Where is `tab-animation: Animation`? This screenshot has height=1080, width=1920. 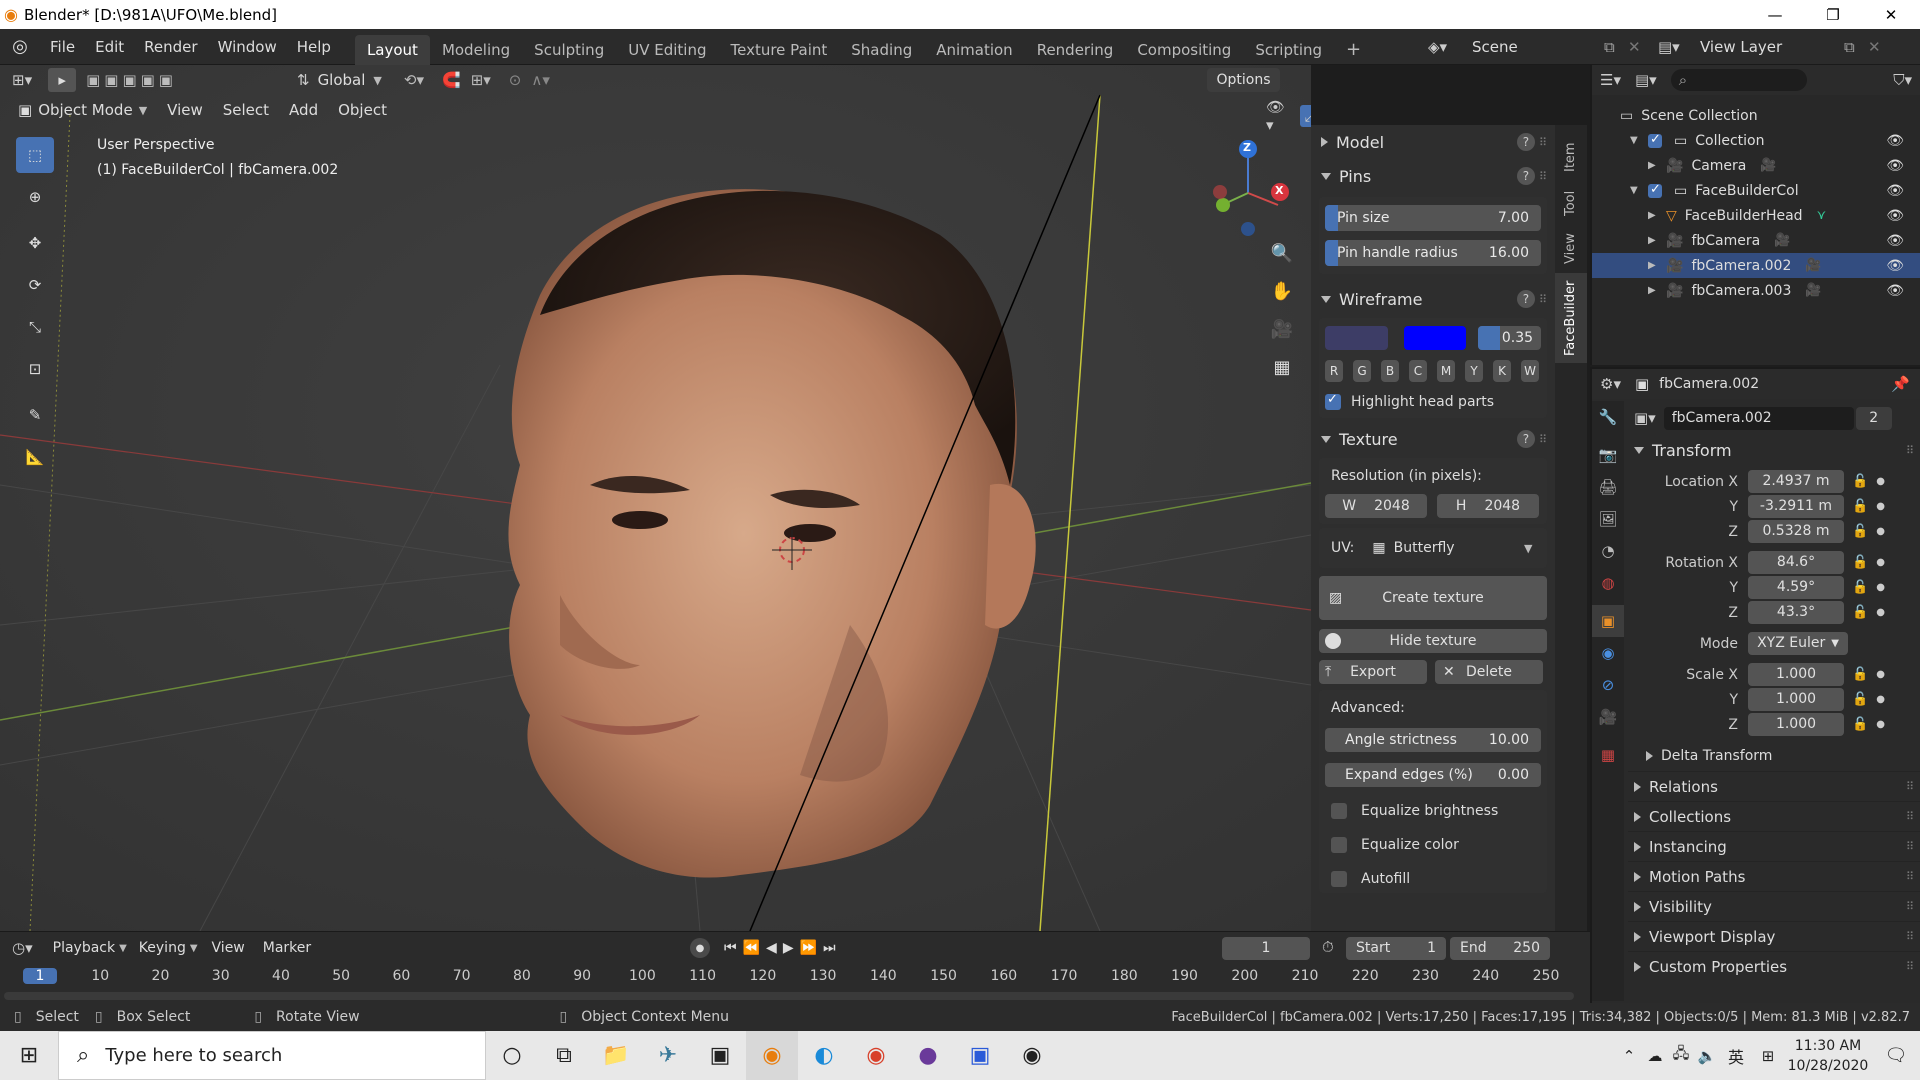
tab-animation: Animation is located at coordinates (974, 50).